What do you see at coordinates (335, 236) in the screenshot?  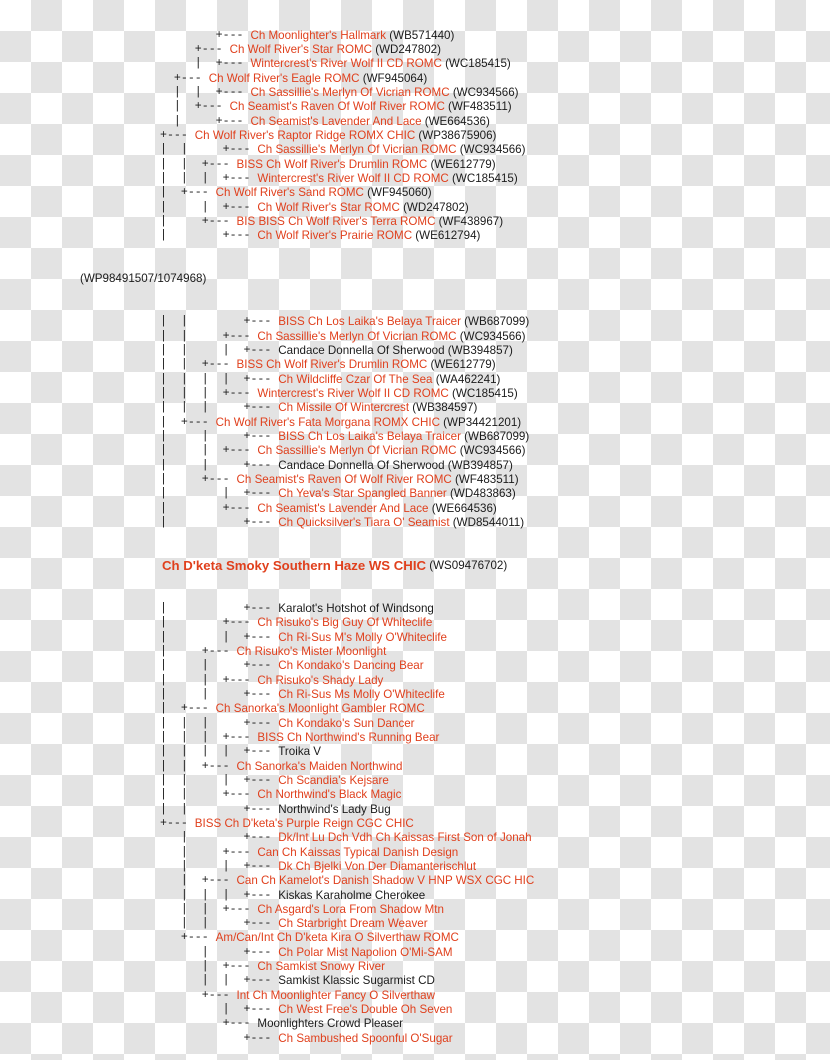 I see `ancestor-dog-name: Ch Wolf River's Prairie ROMC` at bounding box center [335, 236].